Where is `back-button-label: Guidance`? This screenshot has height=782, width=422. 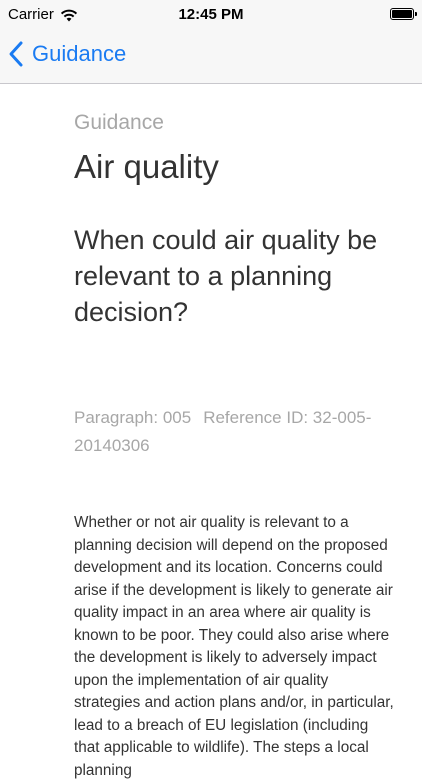
back-button-label: Guidance is located at coordinates (79, 53).